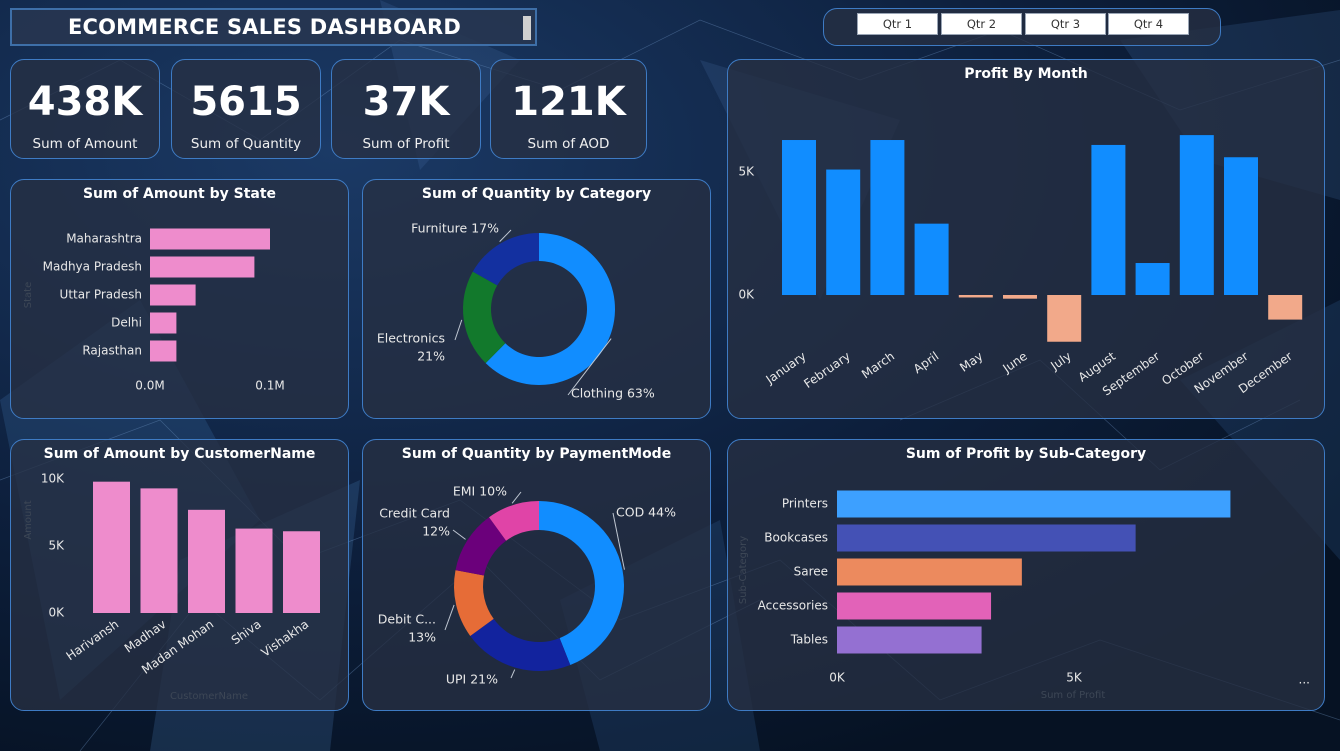 The image size is (1340, 751). What do you see at coordinates (53, 479) in the screenshot?
I see `y-tick-label: 10K` at bounding box center [53, 479].